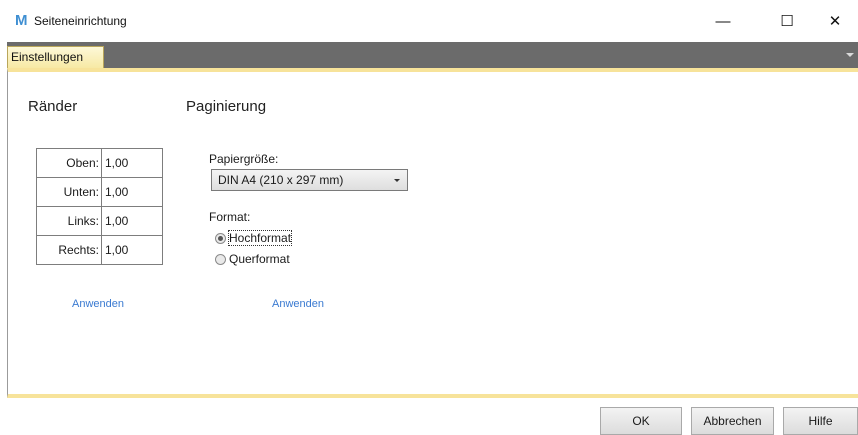 This screenshot has height=435, width=858. What do you see at coordinates (69, 192) in the screenshot?
I see `margin-label-bottom: Unten:` at bounding box center [69, 192].